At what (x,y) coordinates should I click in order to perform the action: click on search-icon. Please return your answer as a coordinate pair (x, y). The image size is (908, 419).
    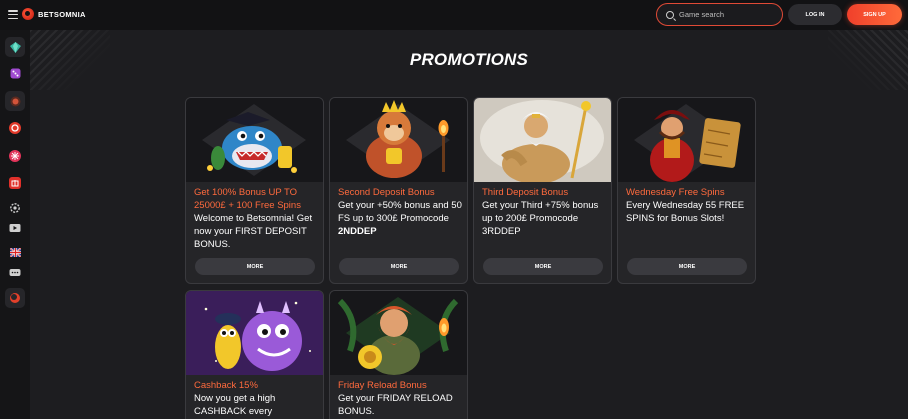
    Looking at the image, I should click on (670, 14).